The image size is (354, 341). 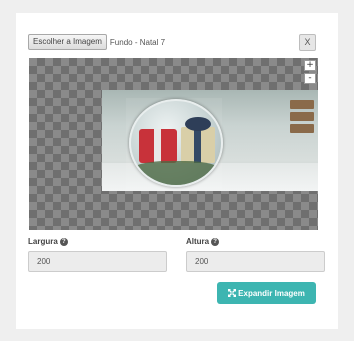 I want to click on expand-icon, so click(x=232, y=293).